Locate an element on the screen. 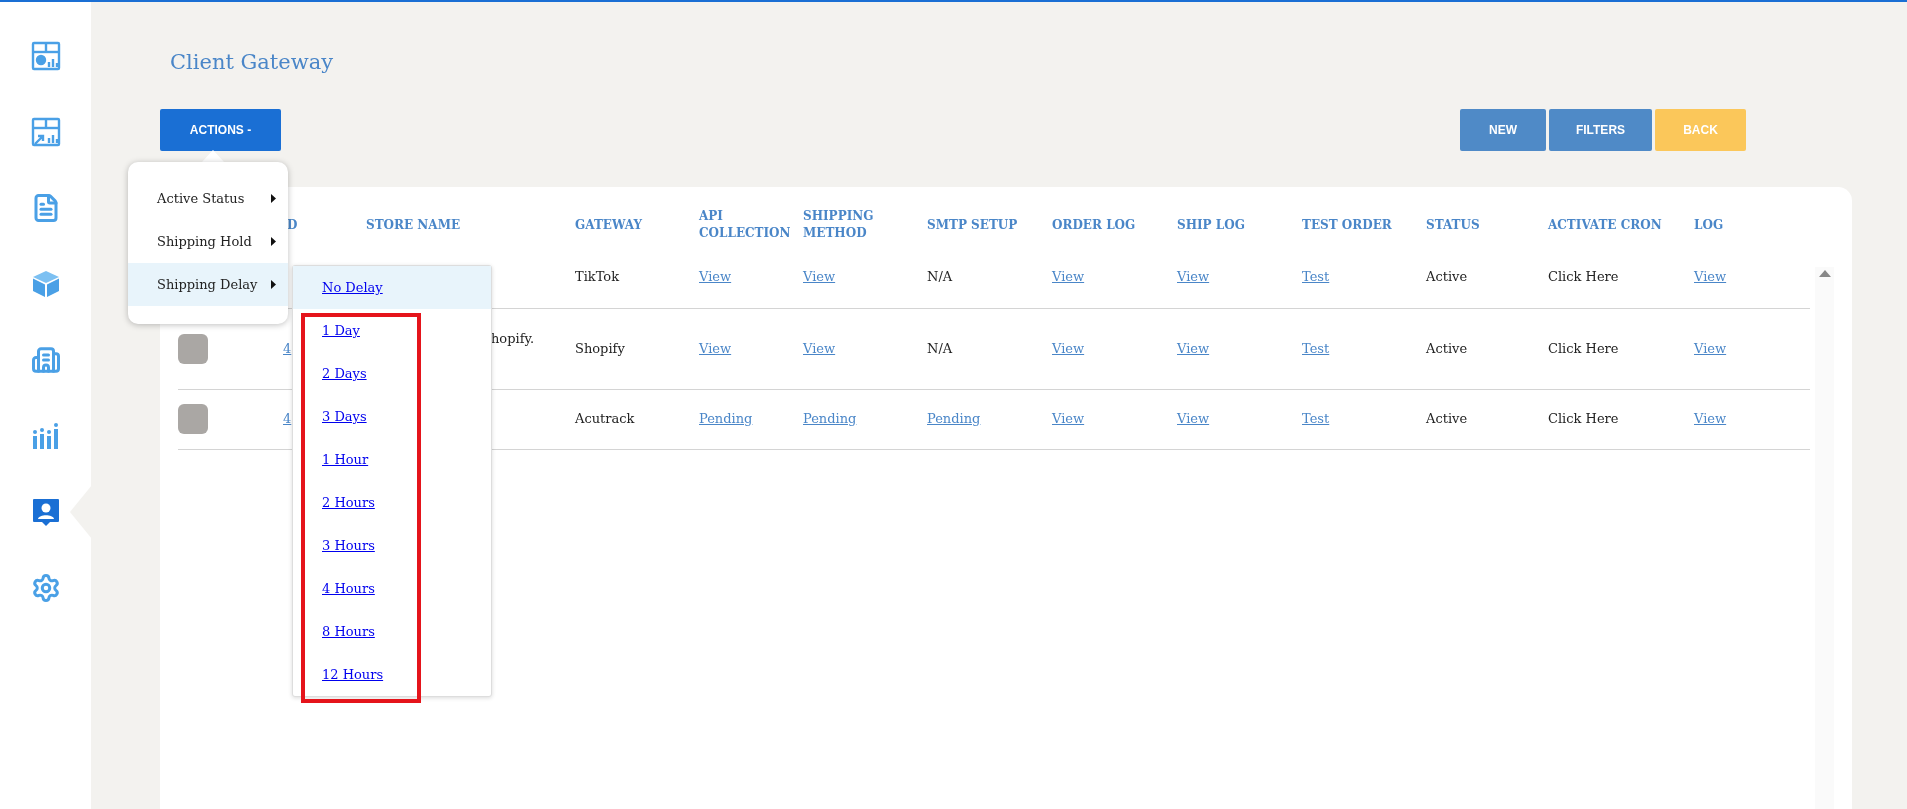 The image size is (1907, 809). table-cell: hopify. is located at coordinates (513, 338).